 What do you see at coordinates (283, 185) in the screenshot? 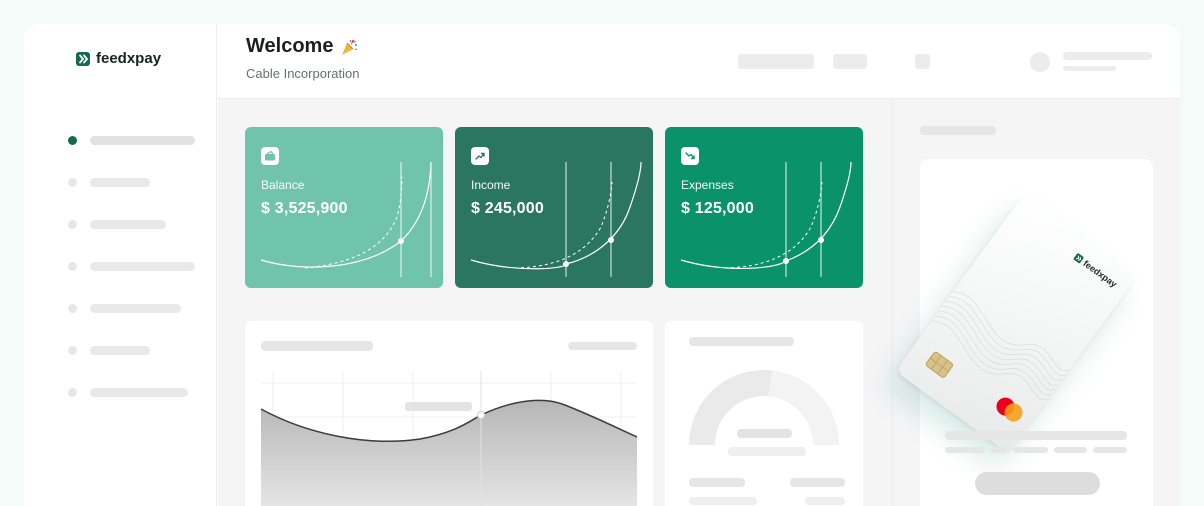
I see `balance-label: Balance` at bounding box center [283, 185].